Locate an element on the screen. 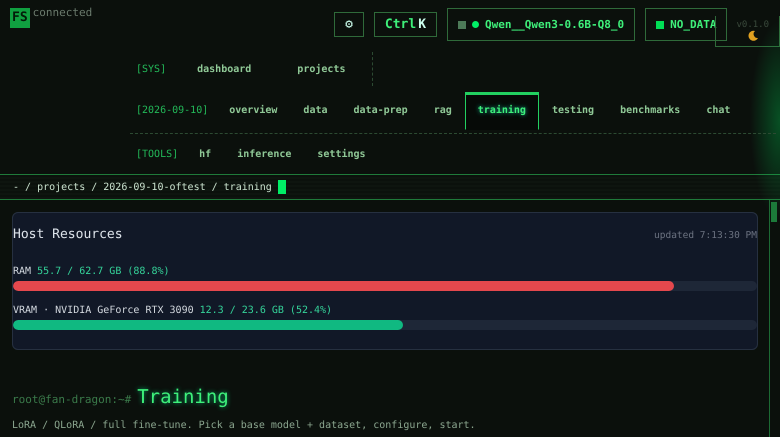 The height and width of the screenshot is (437, 780). model-selector: Qwen__Qwen3-0.6B-Q8_0 is located at coordinates (541, 24).